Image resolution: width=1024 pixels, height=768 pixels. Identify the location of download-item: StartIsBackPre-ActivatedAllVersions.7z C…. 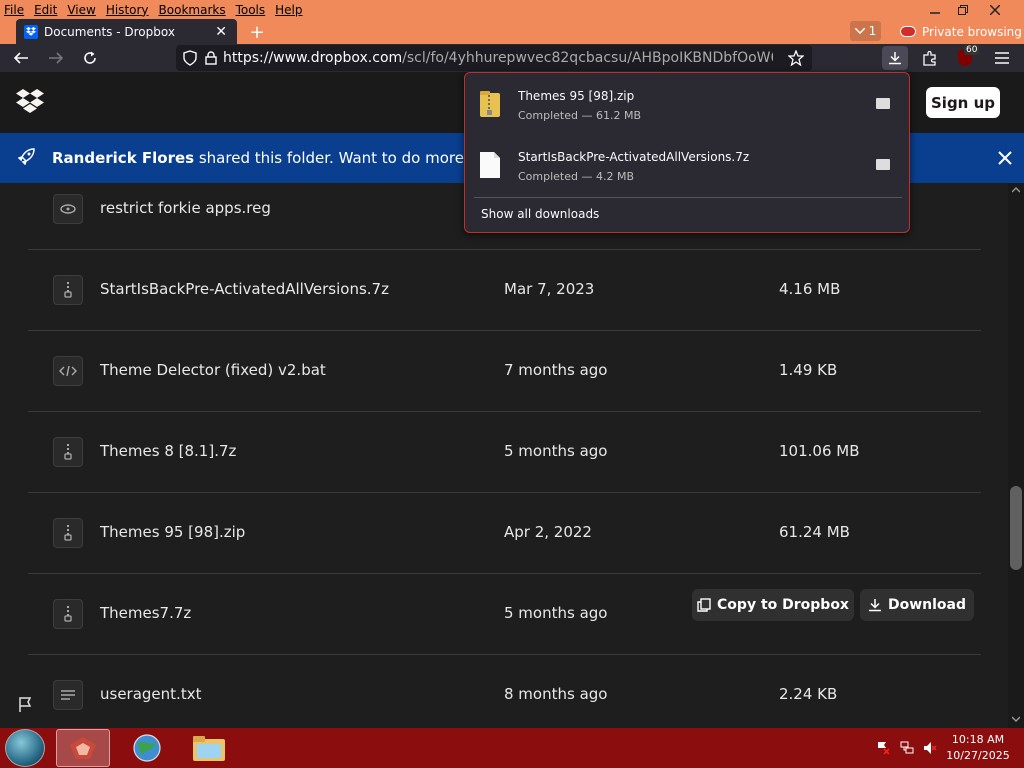
(687, 164).